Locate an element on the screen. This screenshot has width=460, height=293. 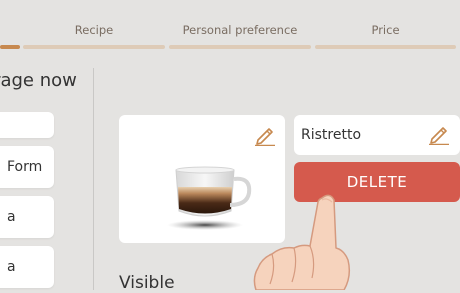
tab-label-price: Price is located at coordinates (385, 30).